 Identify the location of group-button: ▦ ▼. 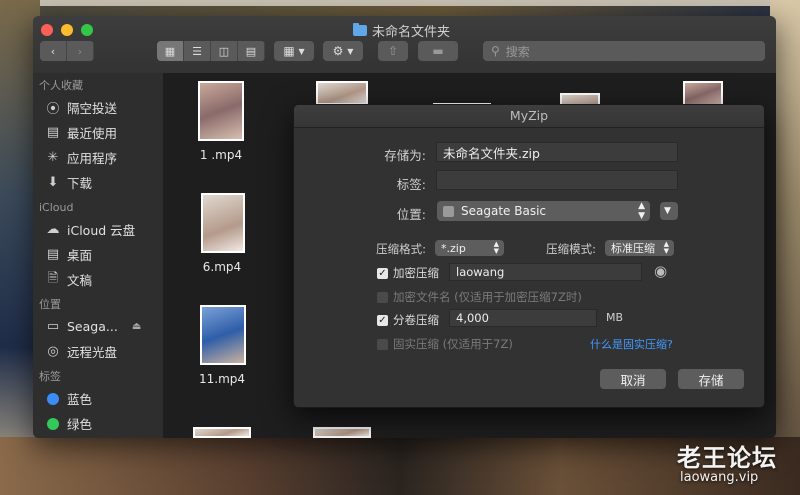
(294, 51).